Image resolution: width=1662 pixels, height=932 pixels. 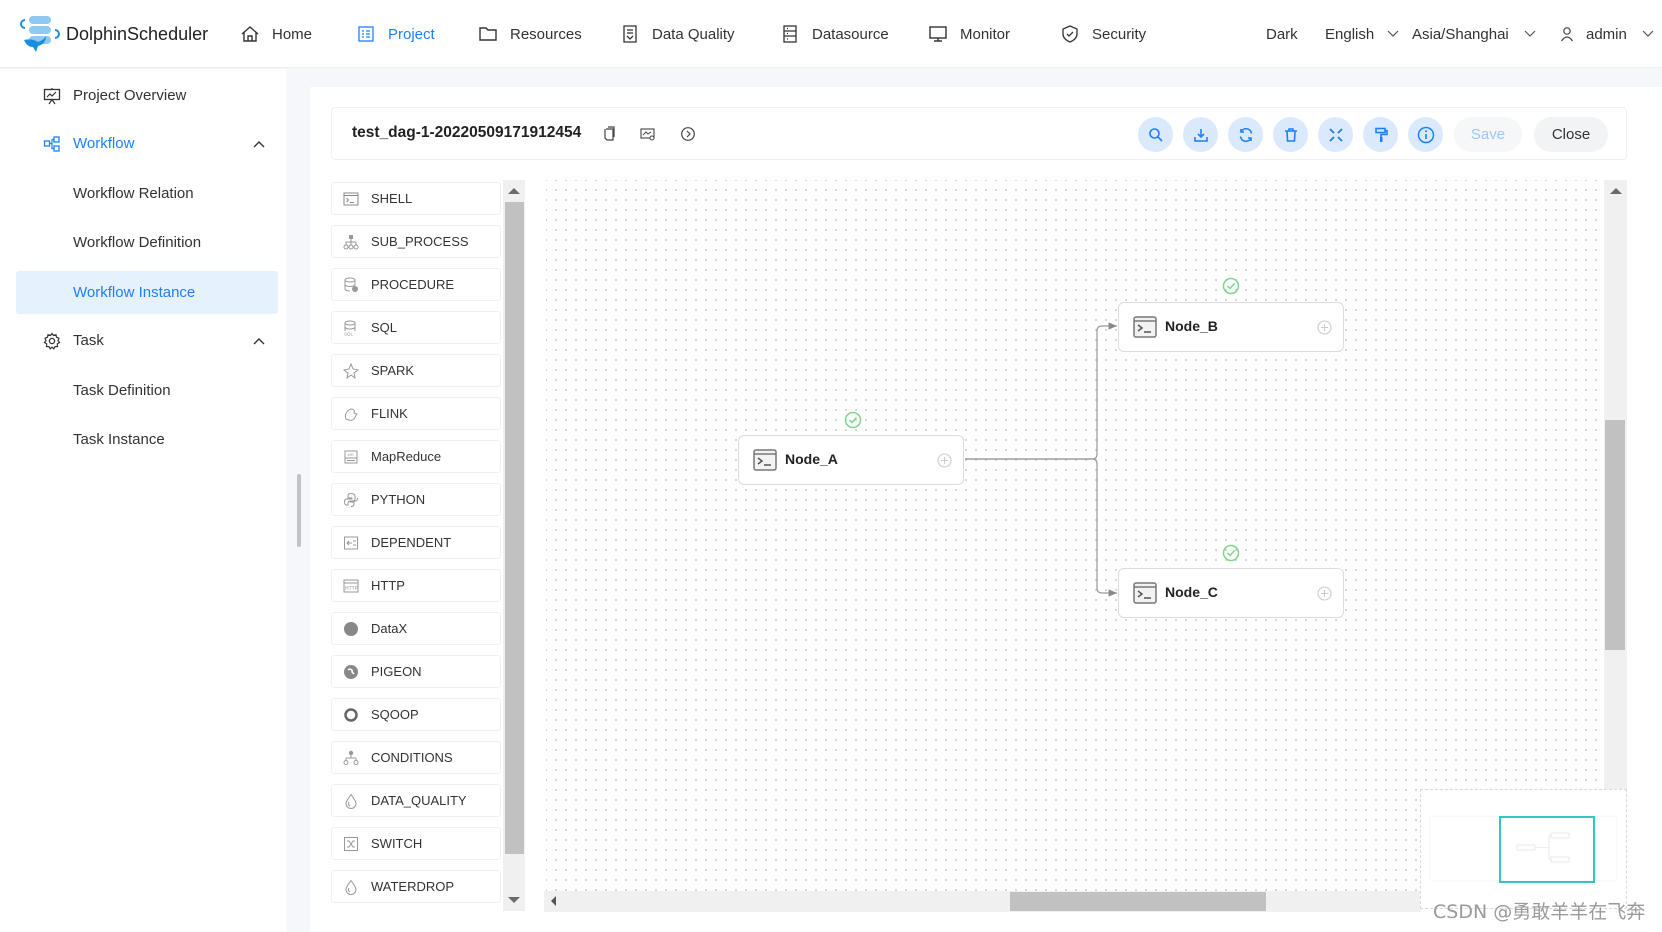 What do you see at coordinates (1488, 134) in the screenshot?
I see `save-button: Save` at bounding box center [1488, 134].